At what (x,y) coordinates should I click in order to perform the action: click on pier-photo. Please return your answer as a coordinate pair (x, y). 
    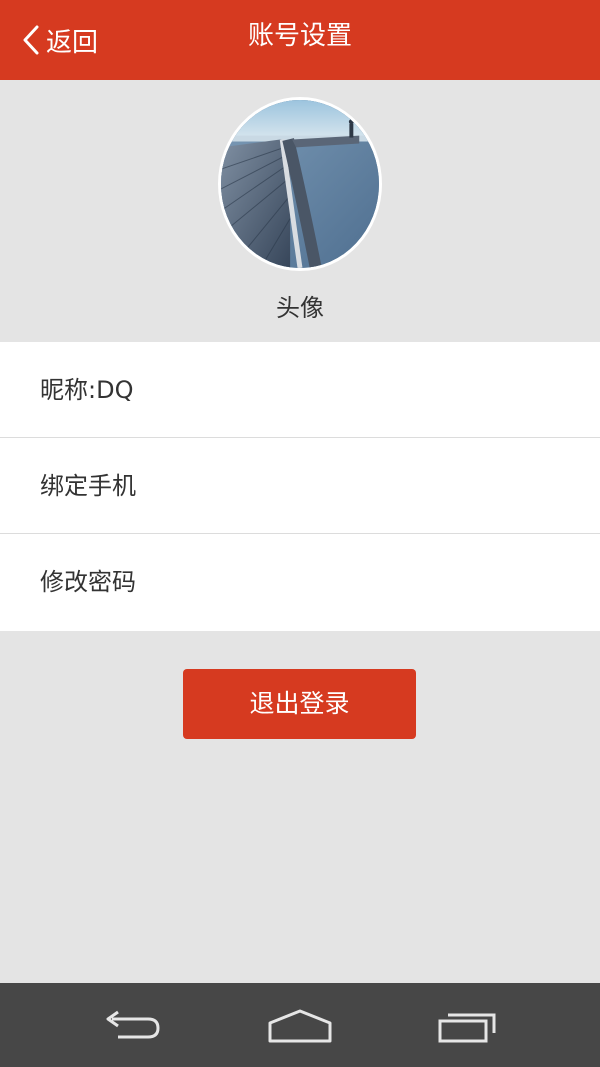
    Looking at the image, I should click on (300, 184).